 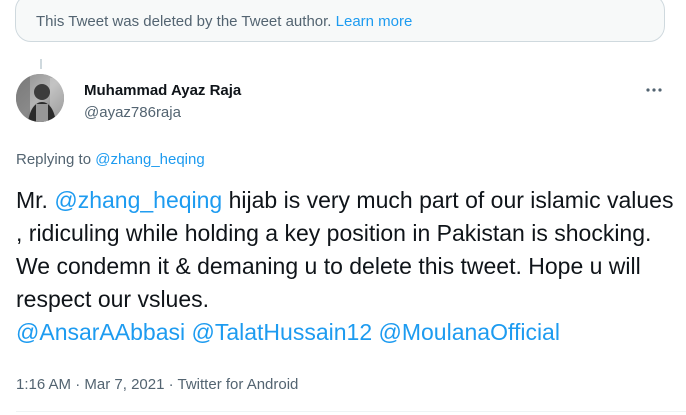 I want to click on learn-more-link: Learn more, so click(x=374, y=21).